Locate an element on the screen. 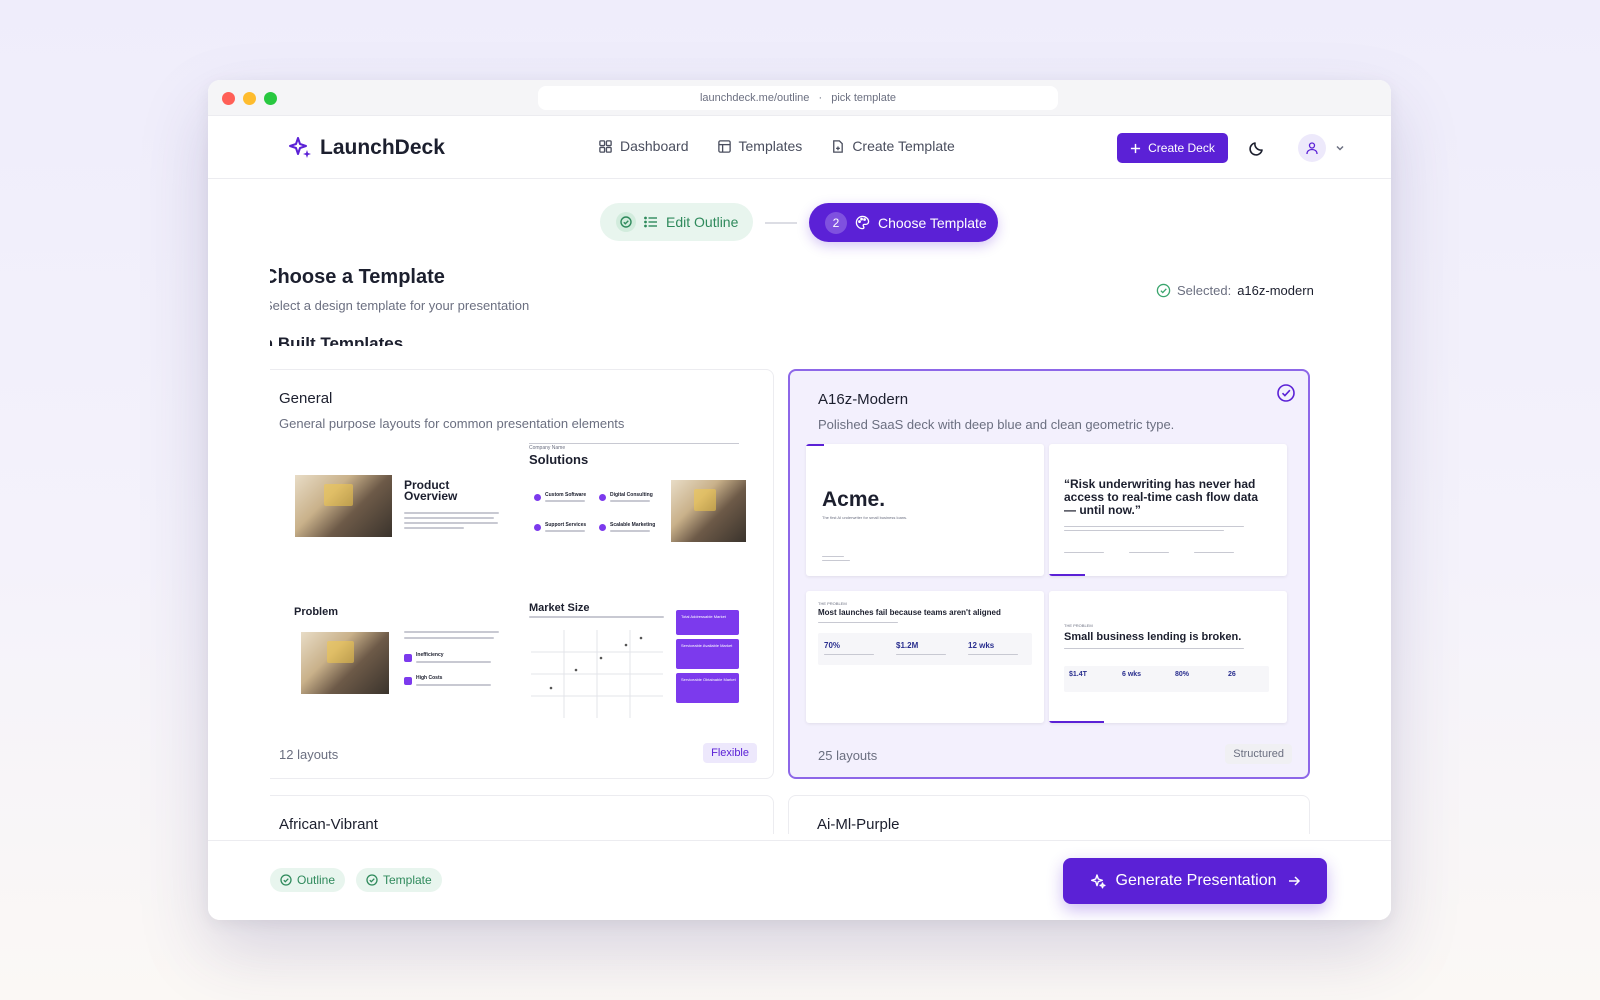 This screenshot has width=1600, height=1000. page-title: Choose a Template is located at coordinates (357, 277).